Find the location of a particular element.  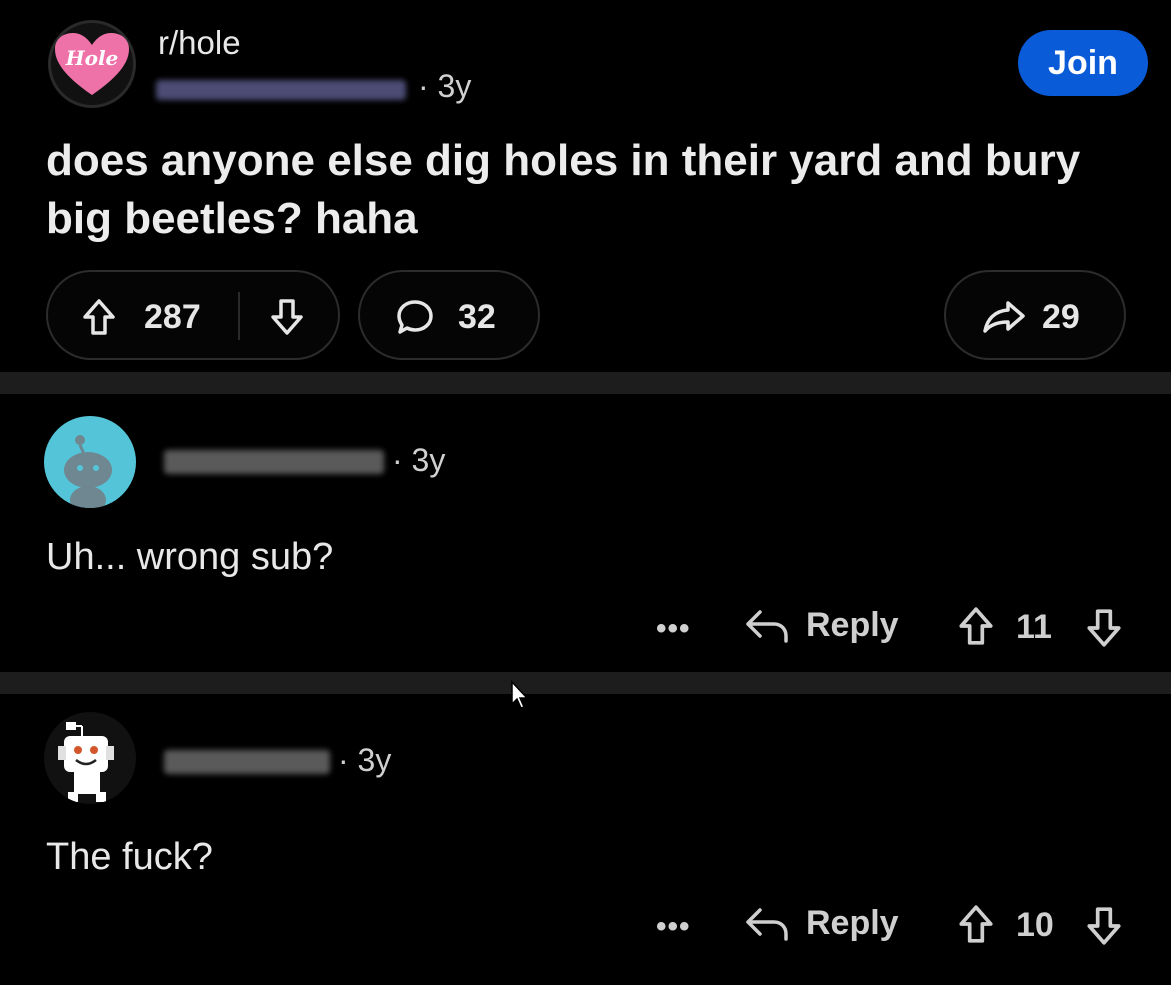

snoo-avatar-icon is located at coordinates (88, 471).